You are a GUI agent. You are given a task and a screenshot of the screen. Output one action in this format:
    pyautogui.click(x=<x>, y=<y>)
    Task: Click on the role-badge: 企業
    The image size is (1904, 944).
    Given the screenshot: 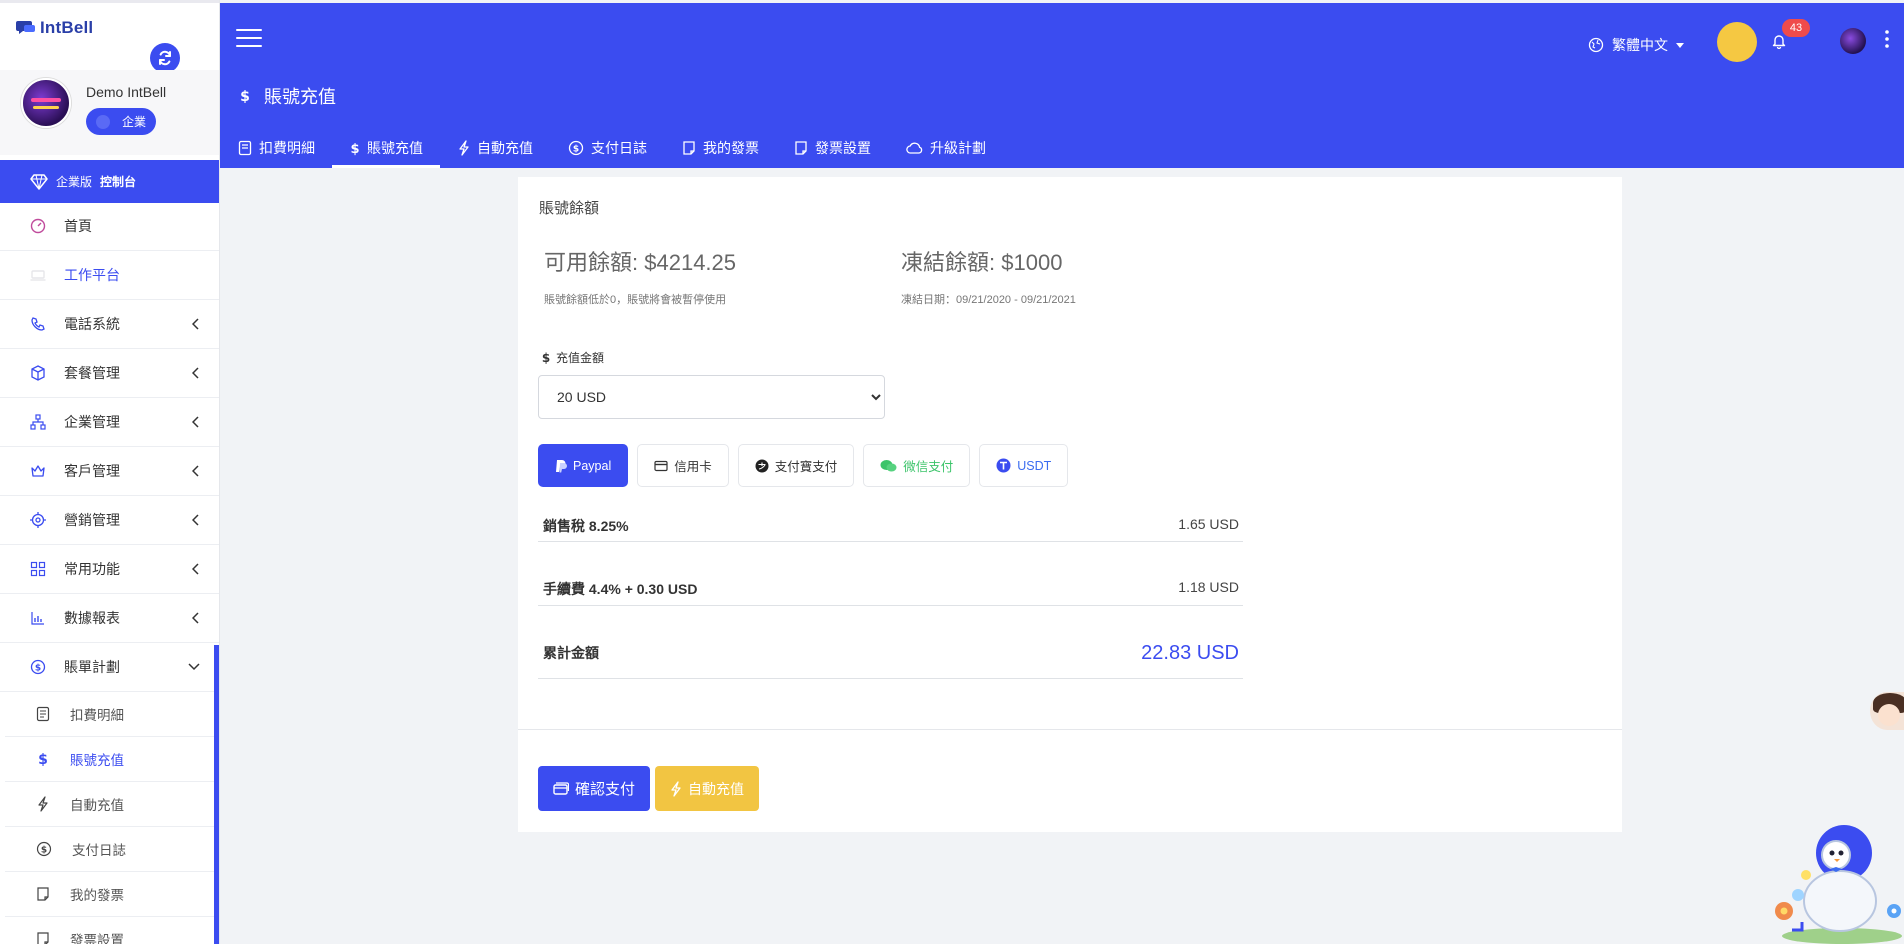 What is the action you would take?
    pyautogui.click(x=121, y=121)
    